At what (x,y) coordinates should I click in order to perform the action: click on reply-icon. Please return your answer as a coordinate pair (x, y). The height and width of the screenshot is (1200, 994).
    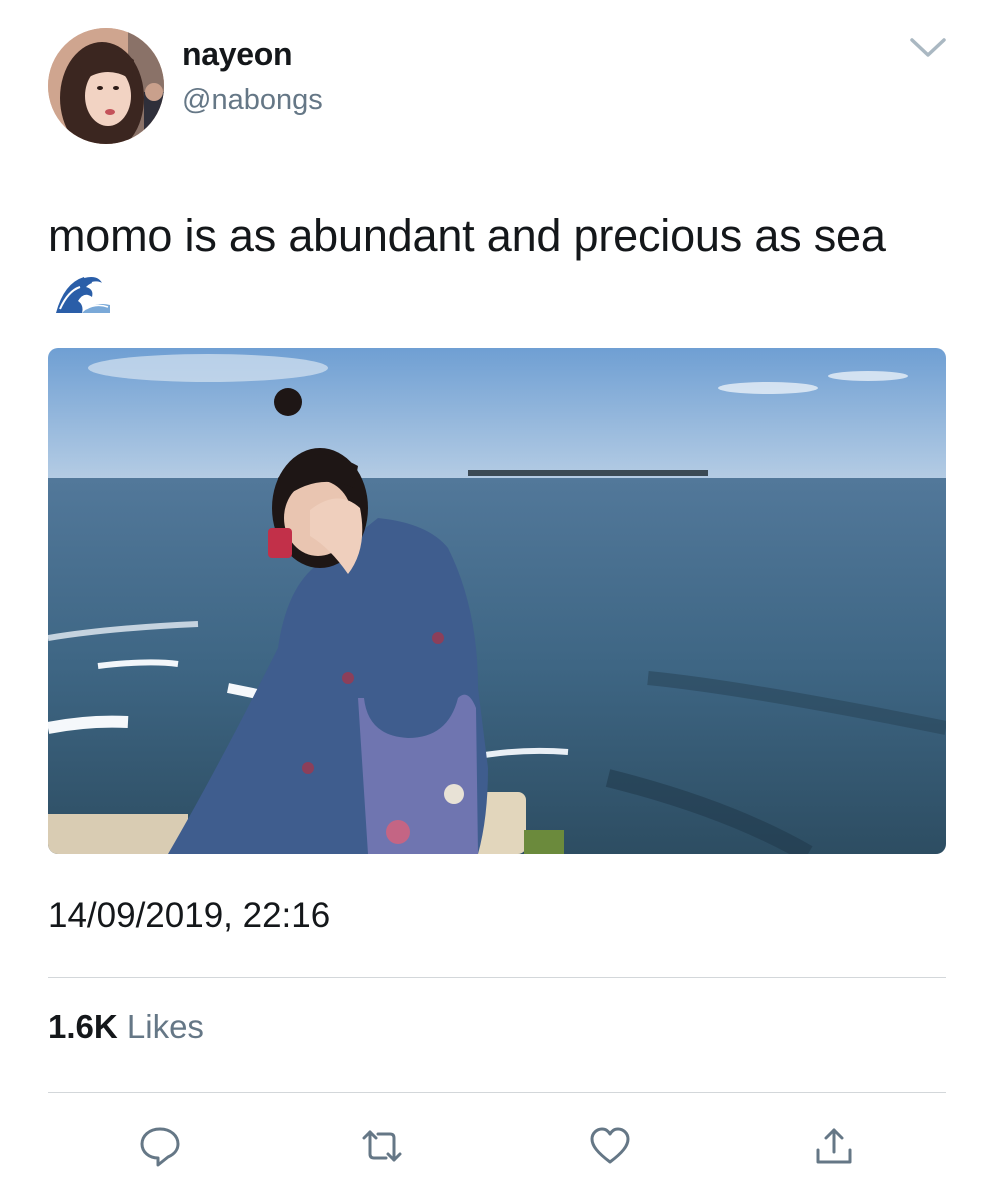
    Looking at the image, I should click on (160, 1146).